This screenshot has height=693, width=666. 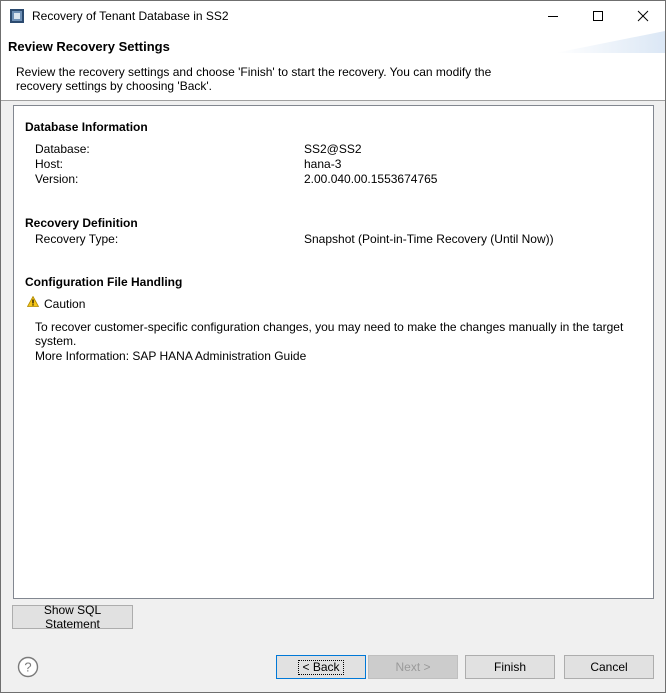 I want to click on back-button-label: < Back, so click(x=321, y=667).